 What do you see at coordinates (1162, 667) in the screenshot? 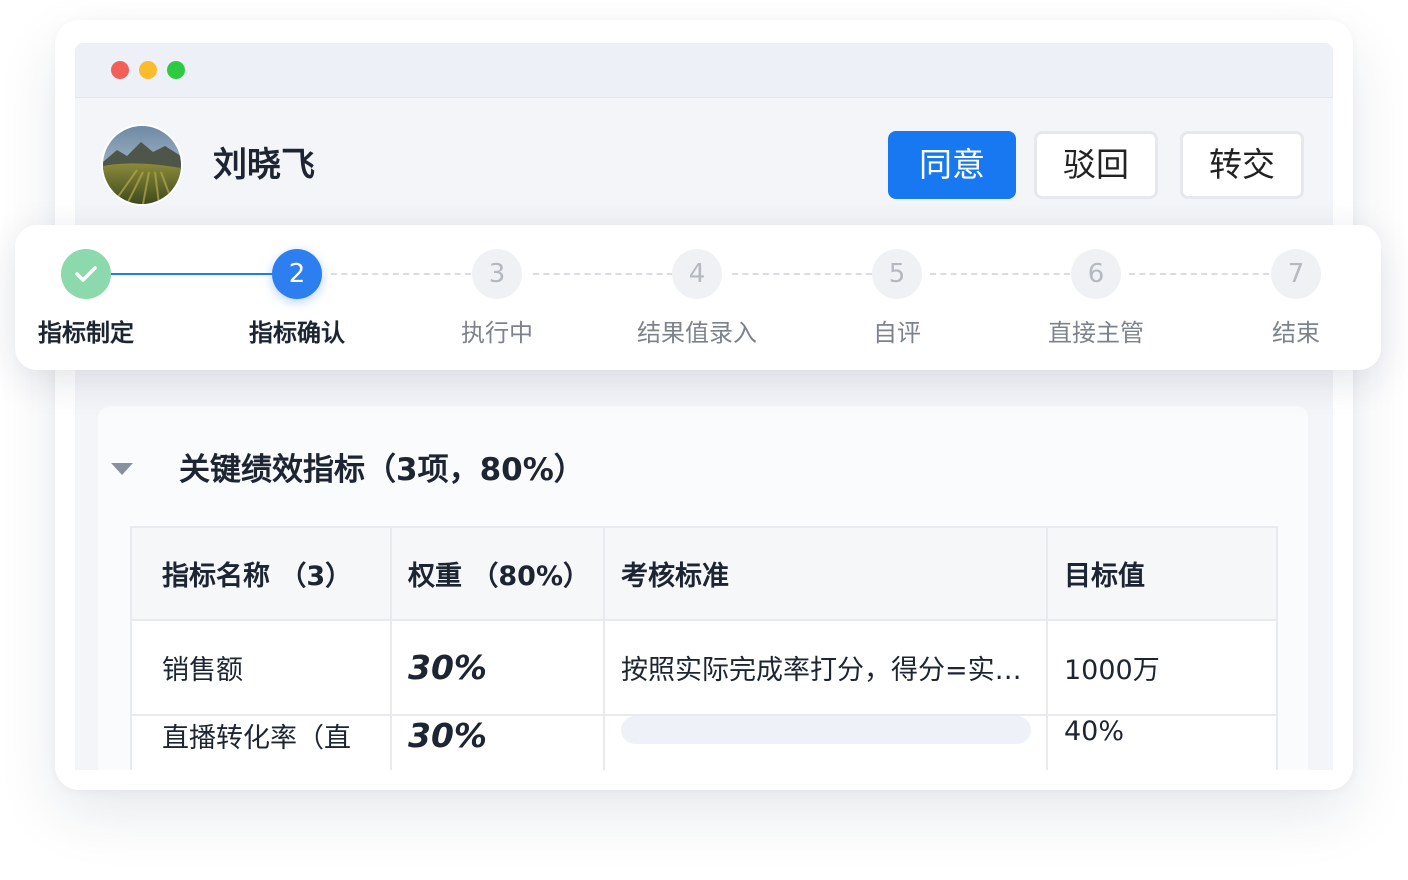
I see `cell-target: 1000万` at bounding box center [1162, 667].